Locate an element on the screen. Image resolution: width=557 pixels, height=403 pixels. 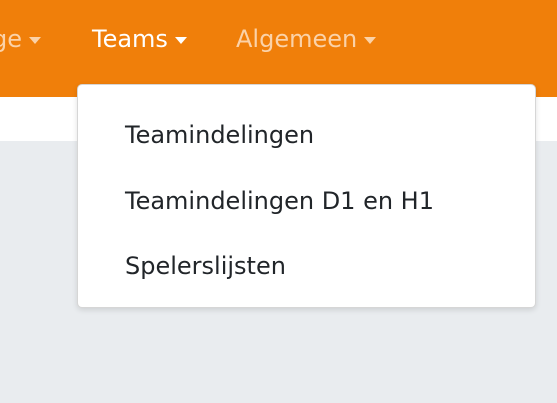
nav-item-algemeen: Algemeen is located at coordinates (306, 39).